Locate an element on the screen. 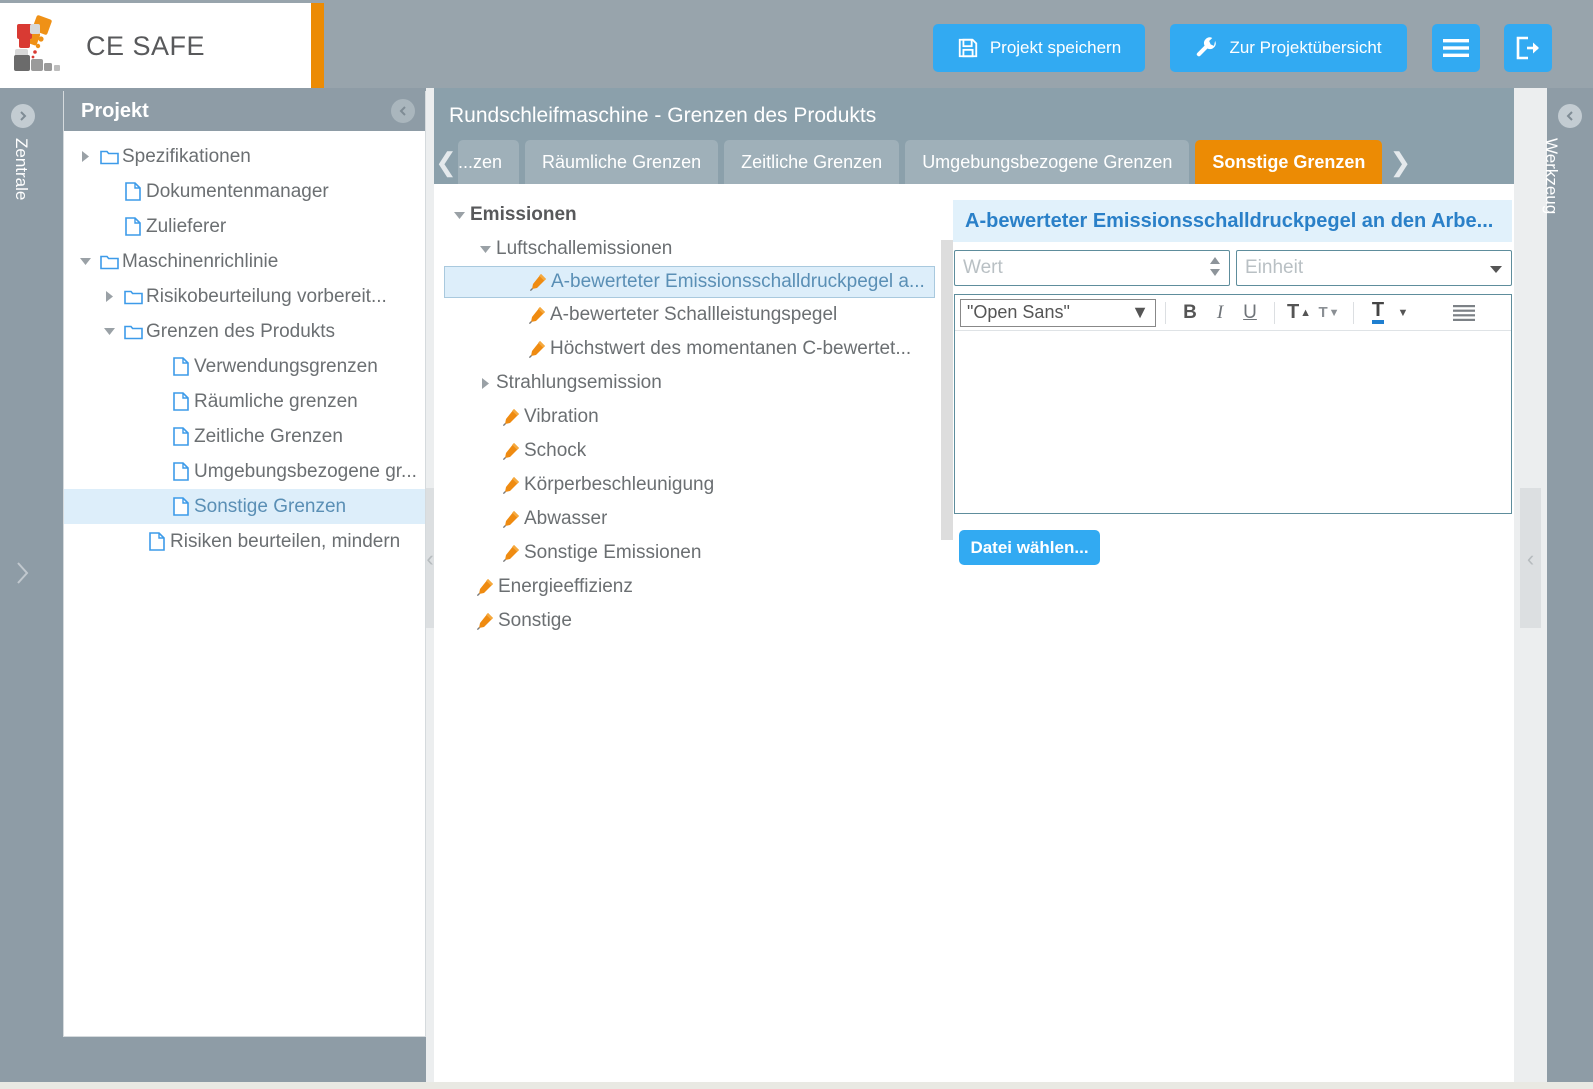  project-tree-item: Risiken beurteilen, mindern is located at coordinates (244, 541).